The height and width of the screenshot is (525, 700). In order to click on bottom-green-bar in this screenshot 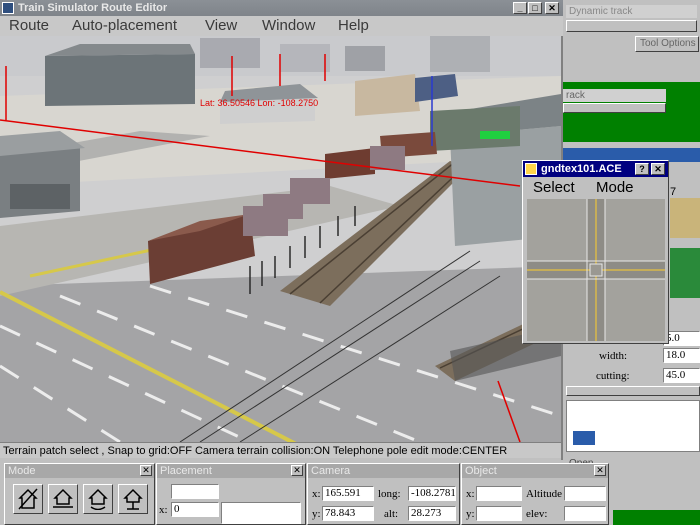, I will do `click(656, 517)`.